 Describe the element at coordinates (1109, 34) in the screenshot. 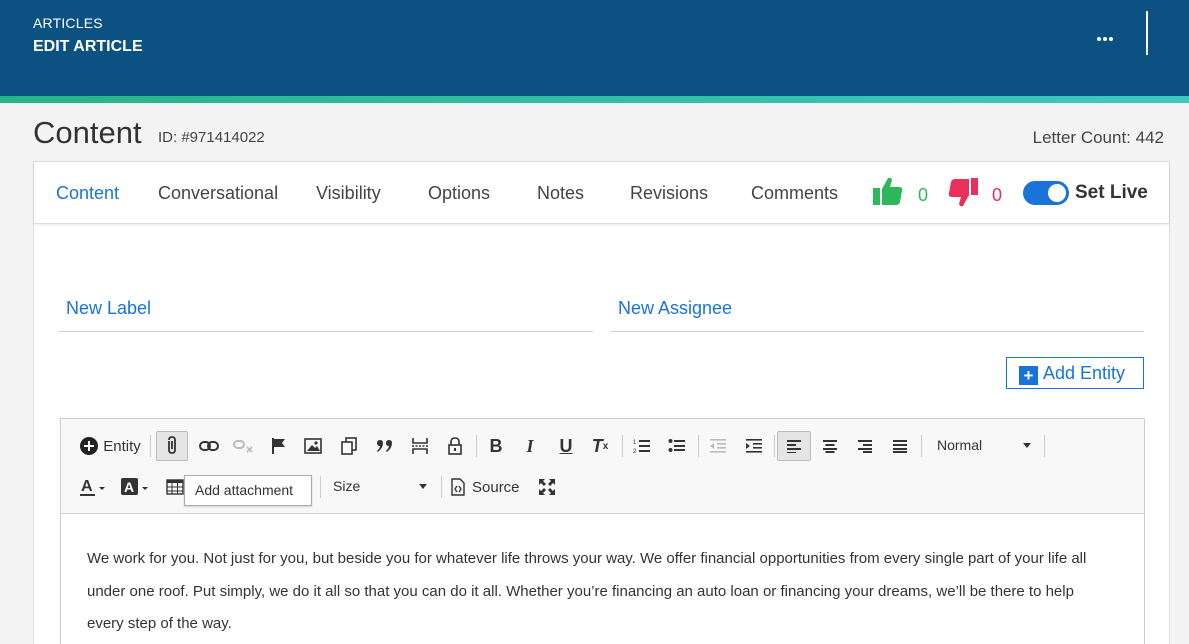

I see `more-options-icon` at that location.